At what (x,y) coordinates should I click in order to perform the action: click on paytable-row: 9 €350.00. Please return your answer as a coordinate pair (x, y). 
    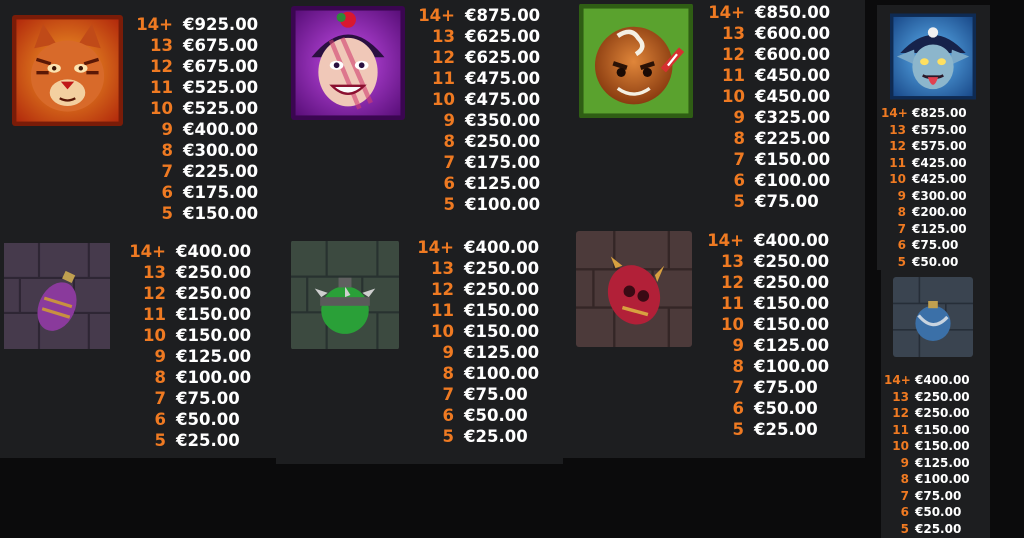
    Looking at the image, I should click on (478, 120).